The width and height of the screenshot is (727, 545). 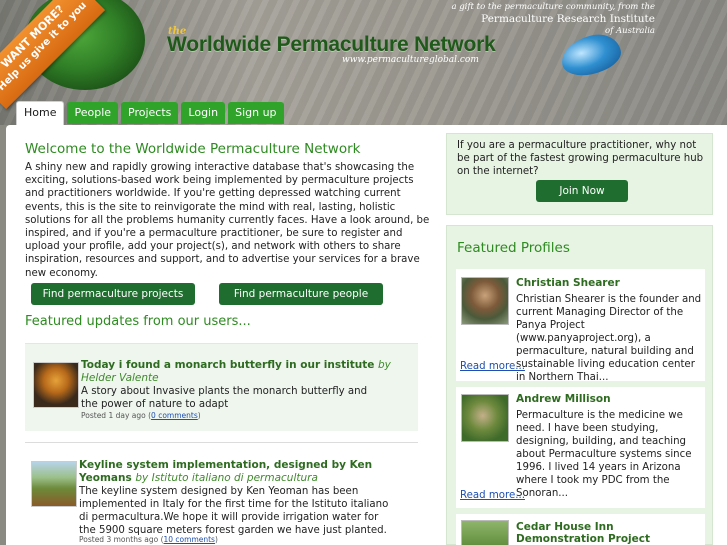 I want to click on profile-name: Andrew Millison, so click(x=563, y=399).